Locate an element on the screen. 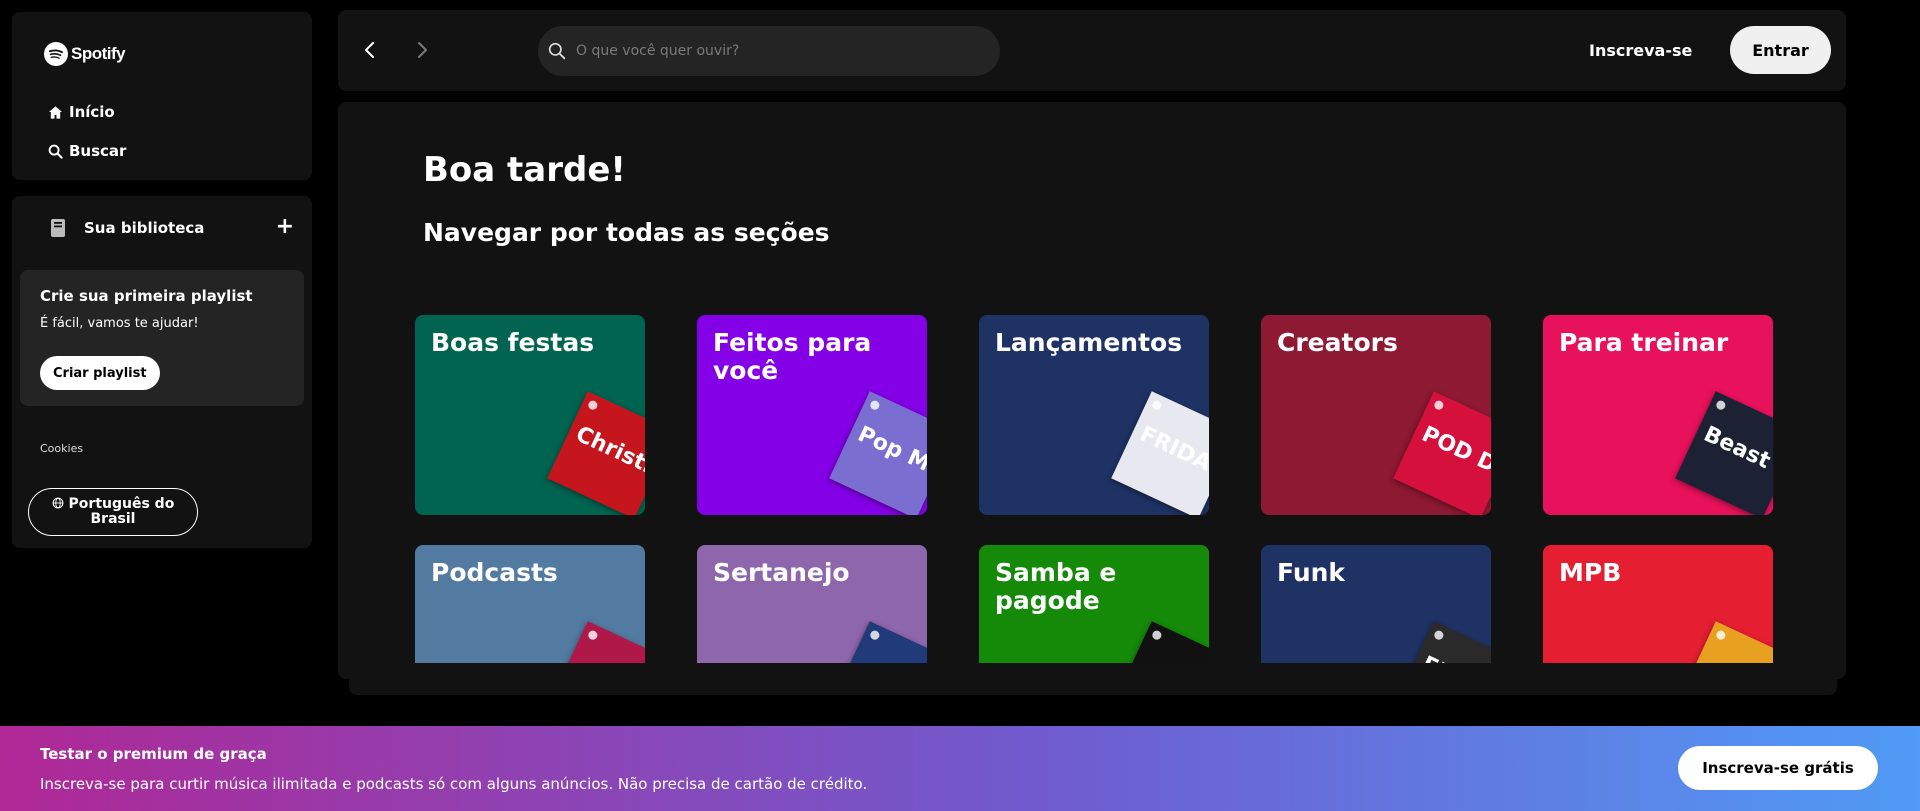 The height and width of the screenshot is (811, 1920). category-cover-art: Christmas Hits is located at coordinates (596, 453).